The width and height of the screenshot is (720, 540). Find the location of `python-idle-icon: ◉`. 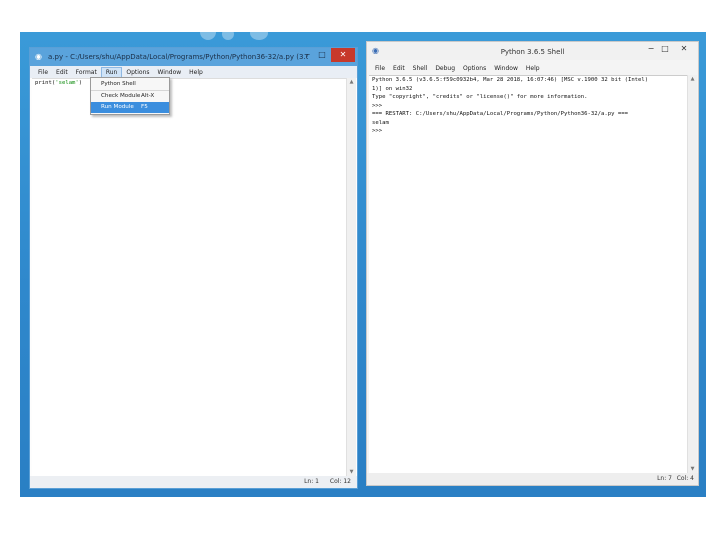

python-idle-icon: ◉ is located at coordinates (38, 56).